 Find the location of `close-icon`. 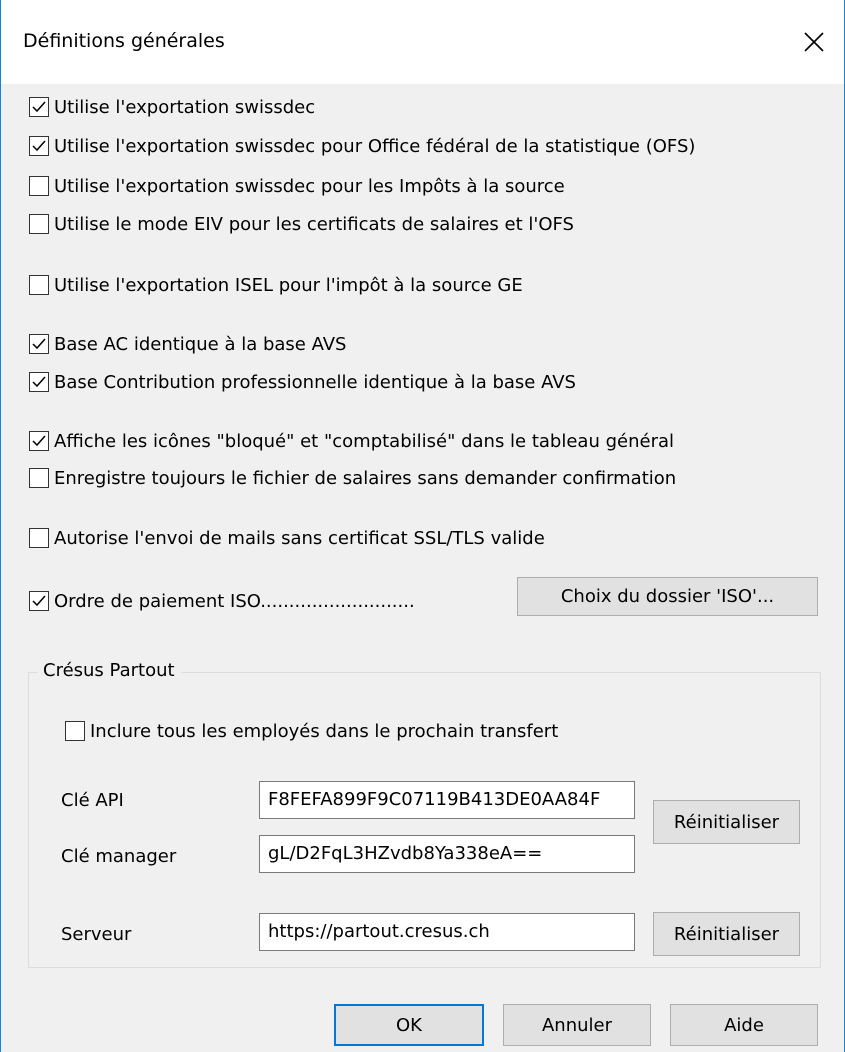

close-icon is located at coordinates (814, 42).